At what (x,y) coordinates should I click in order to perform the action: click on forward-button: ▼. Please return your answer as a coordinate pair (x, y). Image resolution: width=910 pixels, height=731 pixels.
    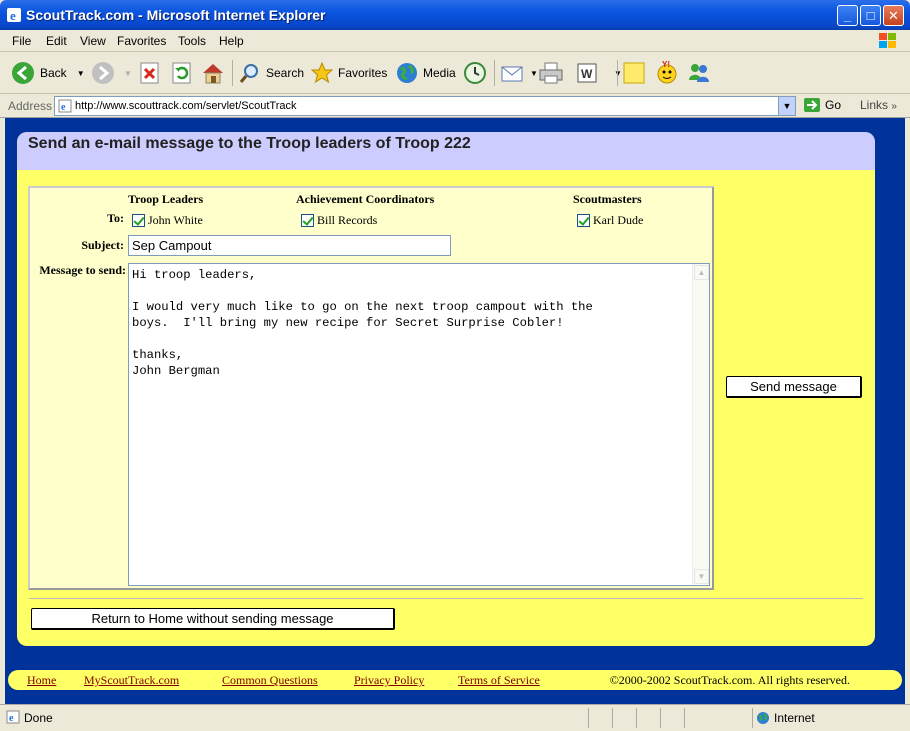
    Looking at the image, I should click on (111, 73).